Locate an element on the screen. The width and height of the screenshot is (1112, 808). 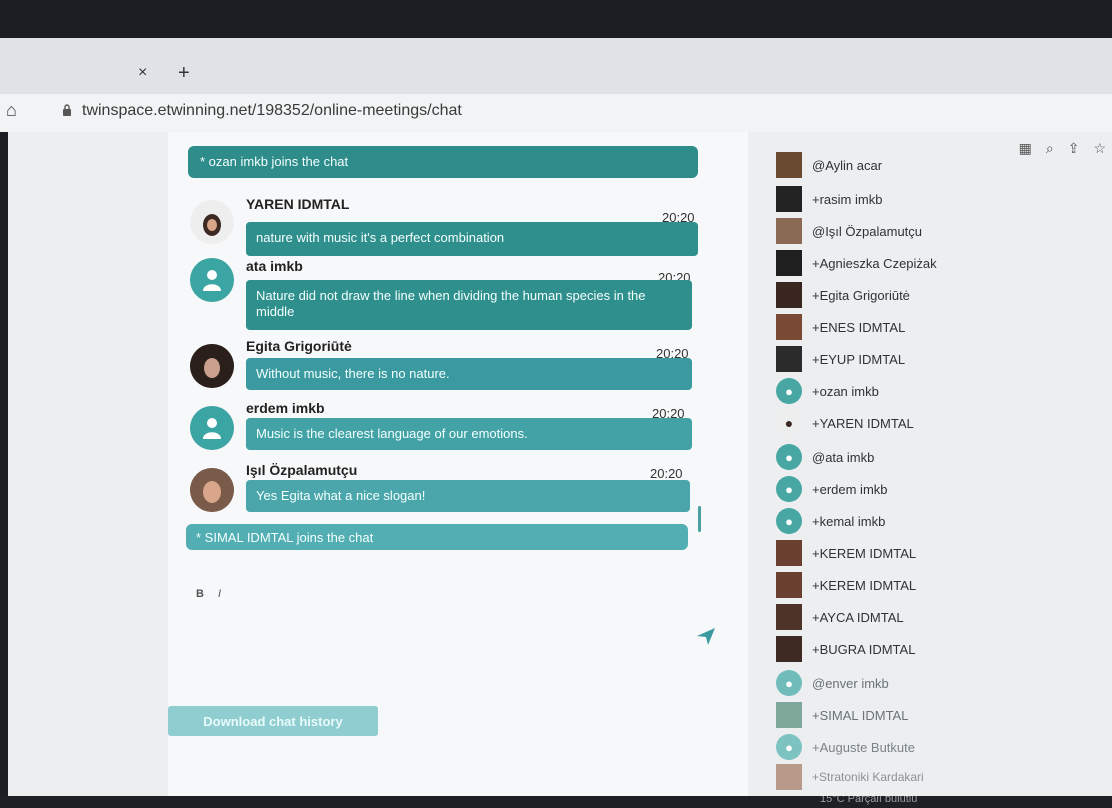
participant-name: +ENES IDMTAL is located at coordinates (859, 327).